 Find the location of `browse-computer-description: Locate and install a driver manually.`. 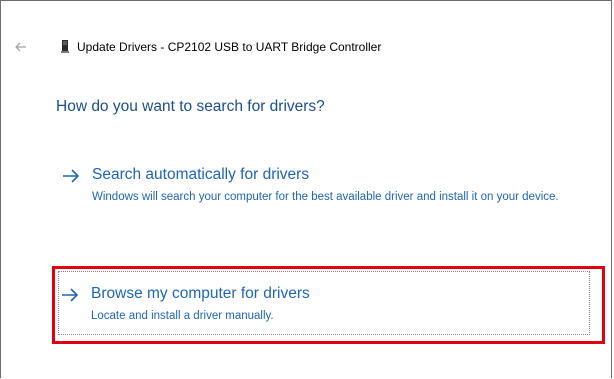

browse-computer-description: Locate and install a driver manually. is located at coordinates (182, 316).